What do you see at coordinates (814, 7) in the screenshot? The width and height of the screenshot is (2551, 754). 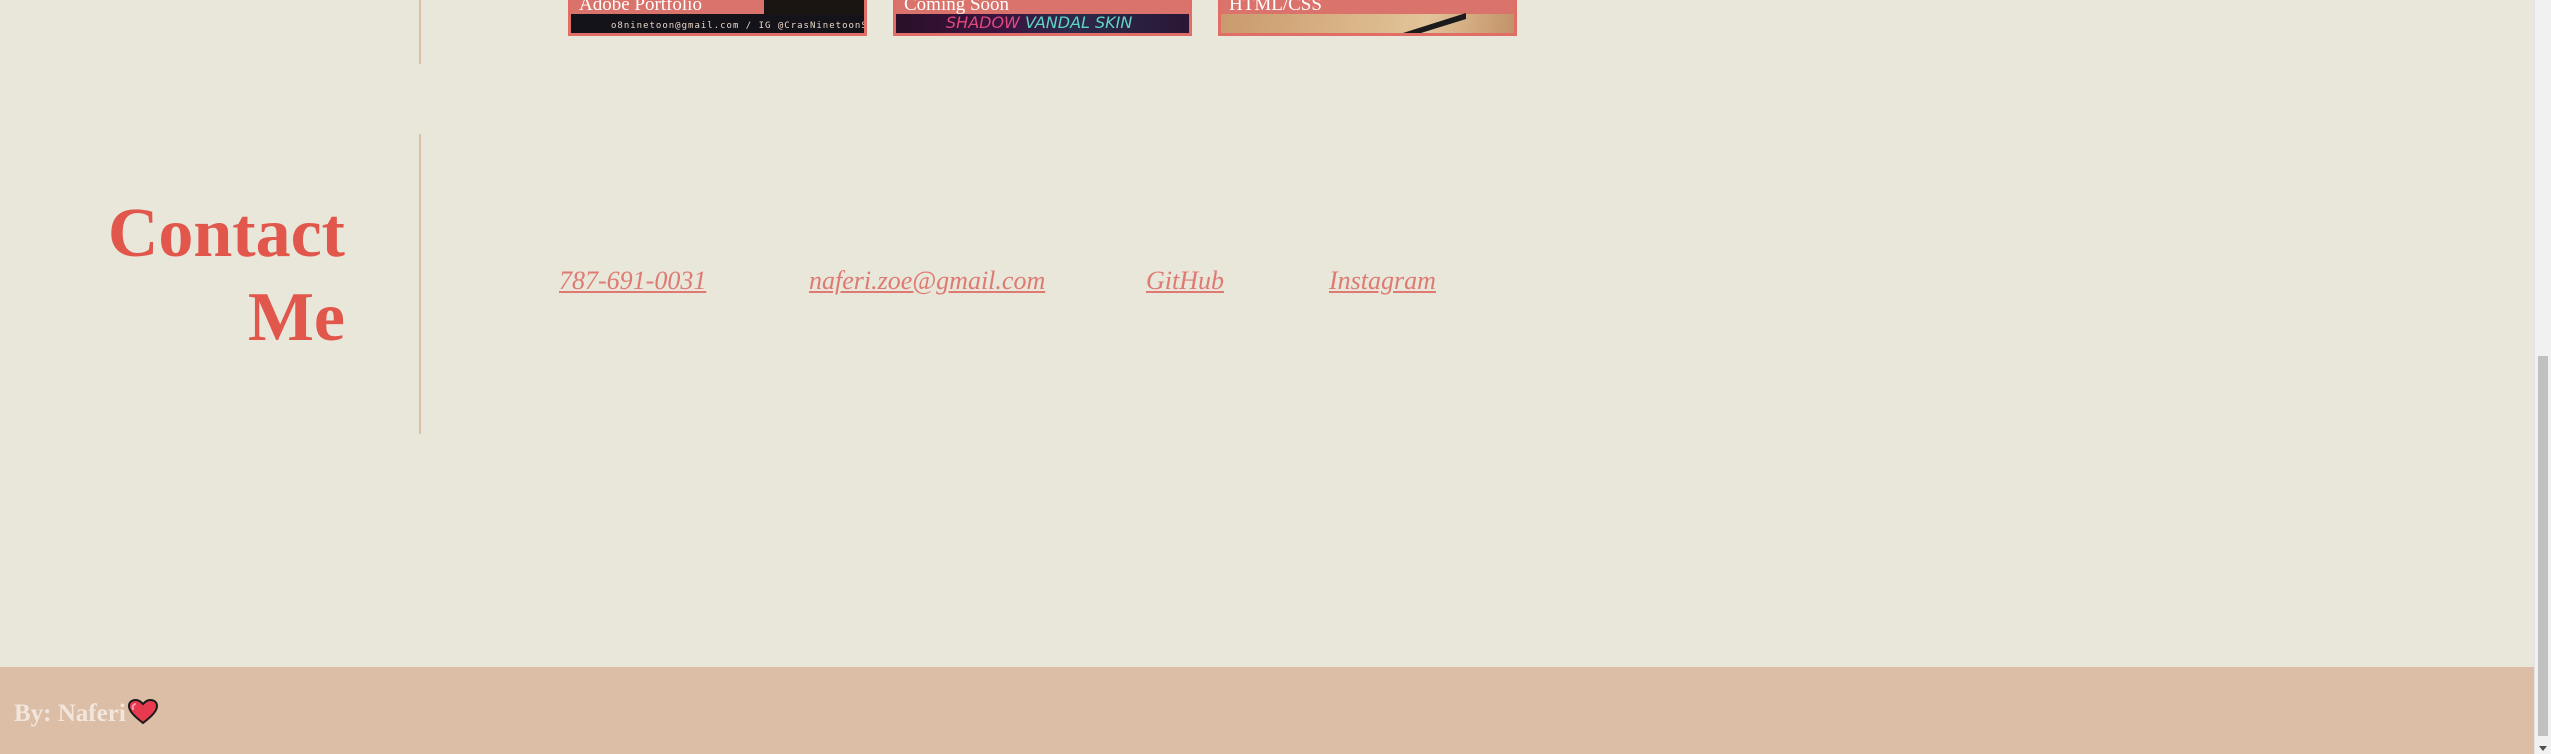 I see `card-thumbnail-dark` at bounding box center [814, 7].